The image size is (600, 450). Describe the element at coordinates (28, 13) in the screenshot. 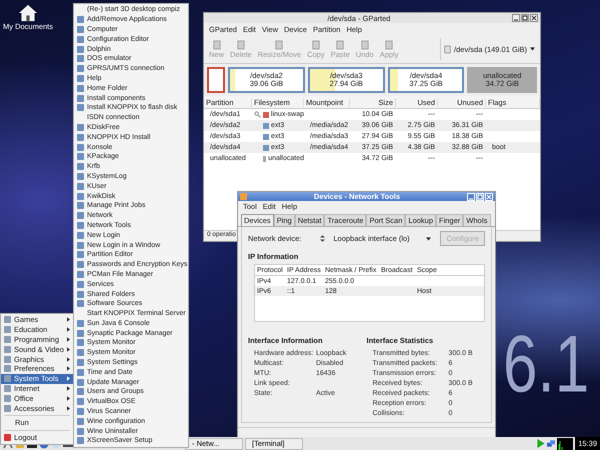

I see `house-icon` at that location.